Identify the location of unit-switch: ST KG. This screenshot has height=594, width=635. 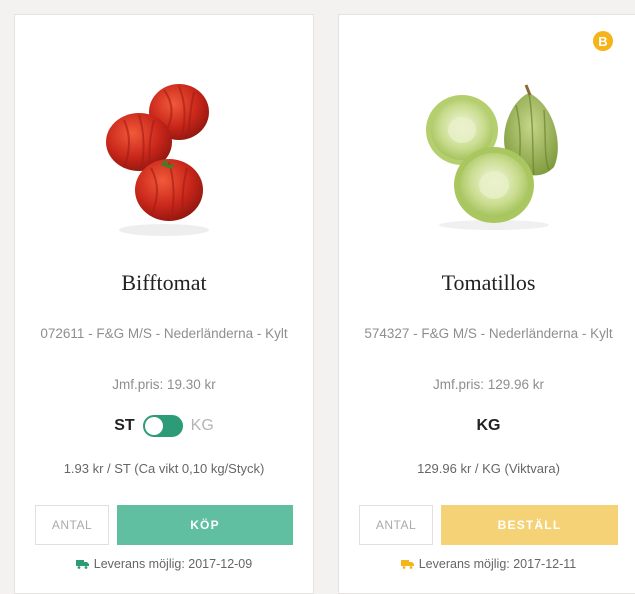
(164, 426).